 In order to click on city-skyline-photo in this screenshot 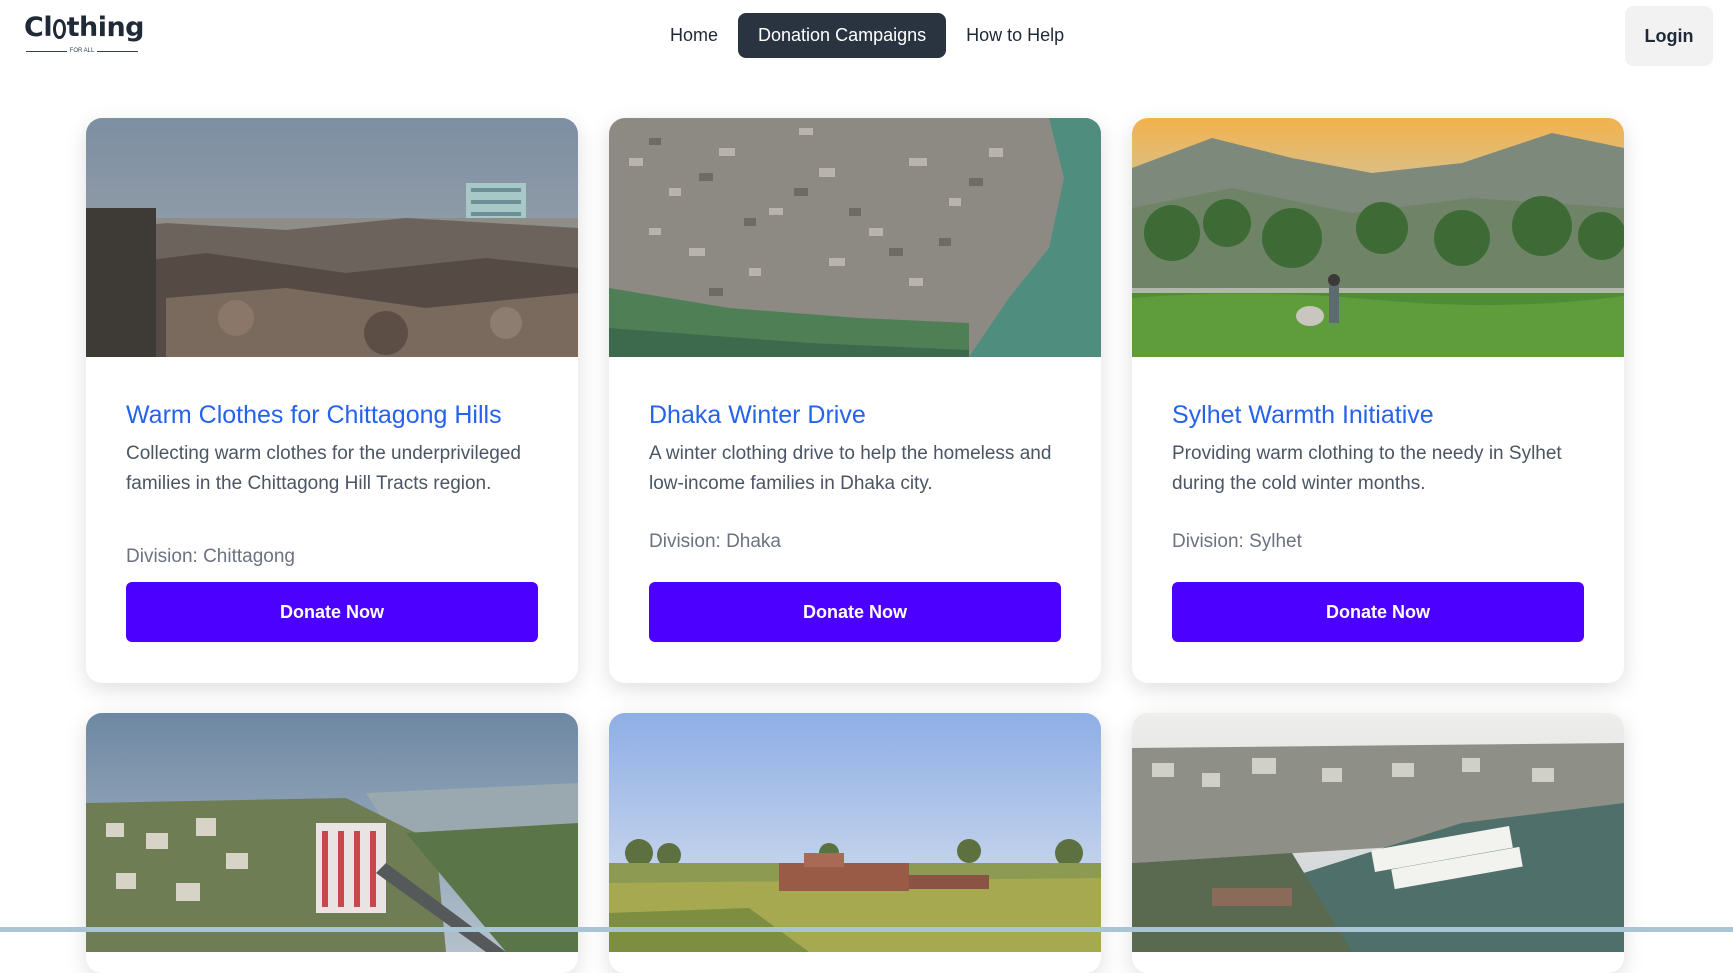, I will do `click(332, 832)`.